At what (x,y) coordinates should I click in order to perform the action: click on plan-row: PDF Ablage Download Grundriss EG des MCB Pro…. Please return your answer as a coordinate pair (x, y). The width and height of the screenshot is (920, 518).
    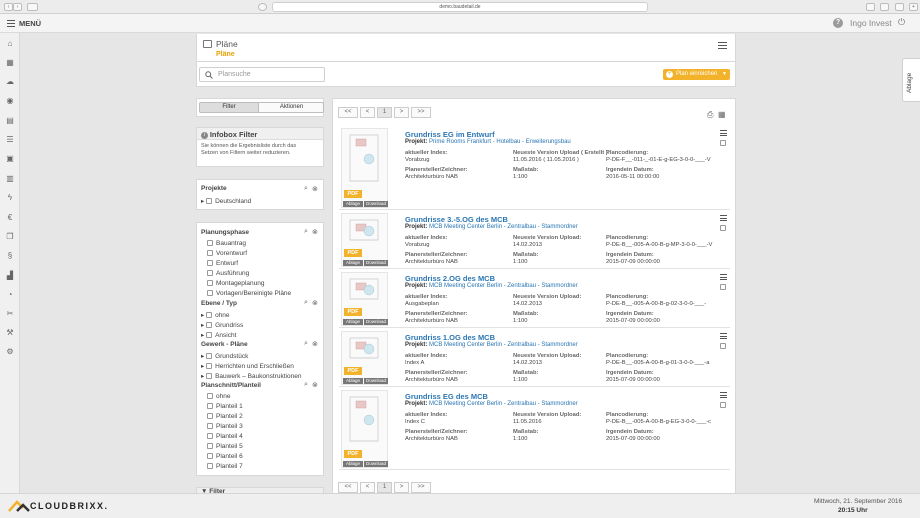
    Looking at the image, I should click on (534, 429).